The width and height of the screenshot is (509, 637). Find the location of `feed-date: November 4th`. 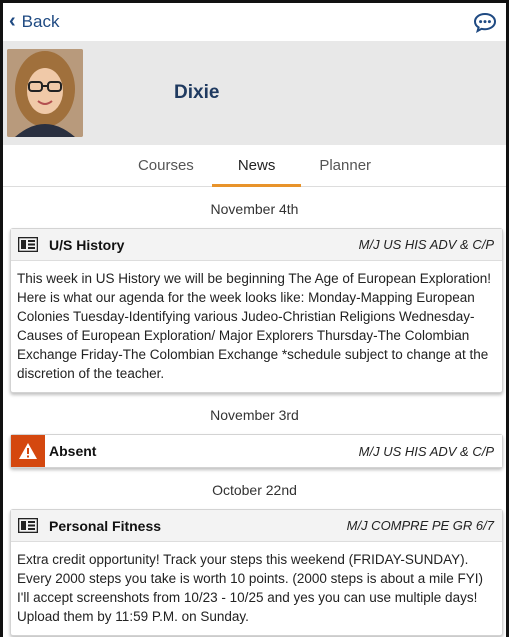

feed-date: November 4th is located at coordinates (254, 209).